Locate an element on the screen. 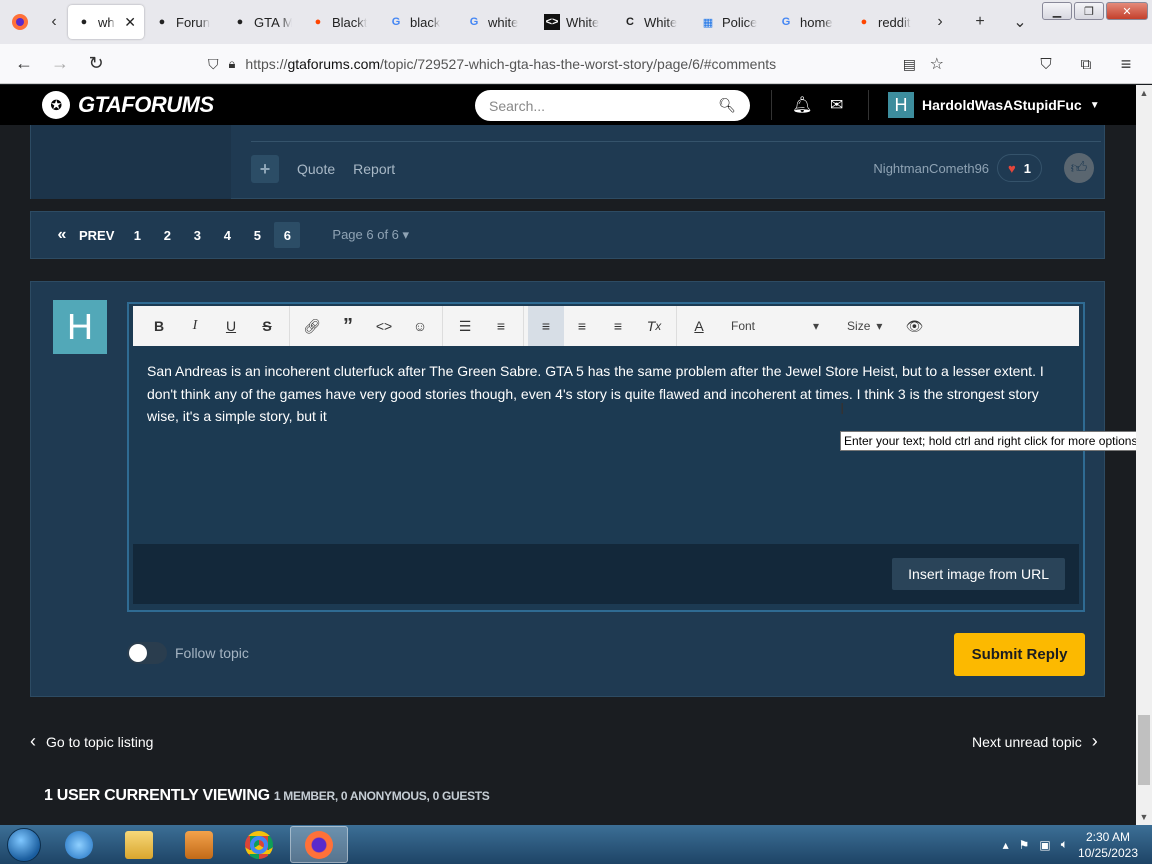  restore-icon: ❐ is located at coordinates (1089, 11).